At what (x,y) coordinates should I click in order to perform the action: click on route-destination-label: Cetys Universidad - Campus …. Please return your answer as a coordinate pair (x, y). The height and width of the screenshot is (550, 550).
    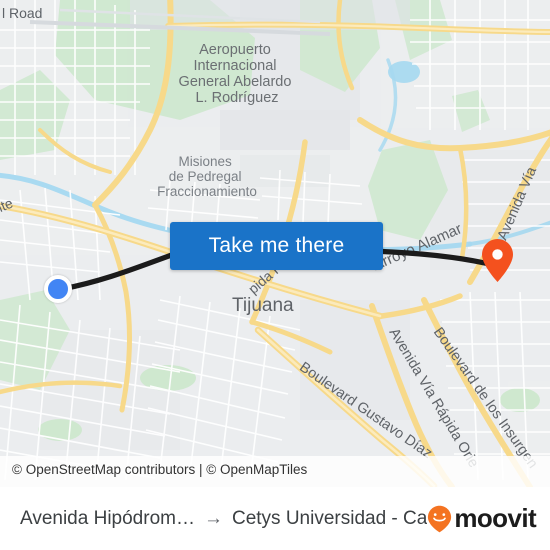
    Looking at the image, I should click on (329, 518).